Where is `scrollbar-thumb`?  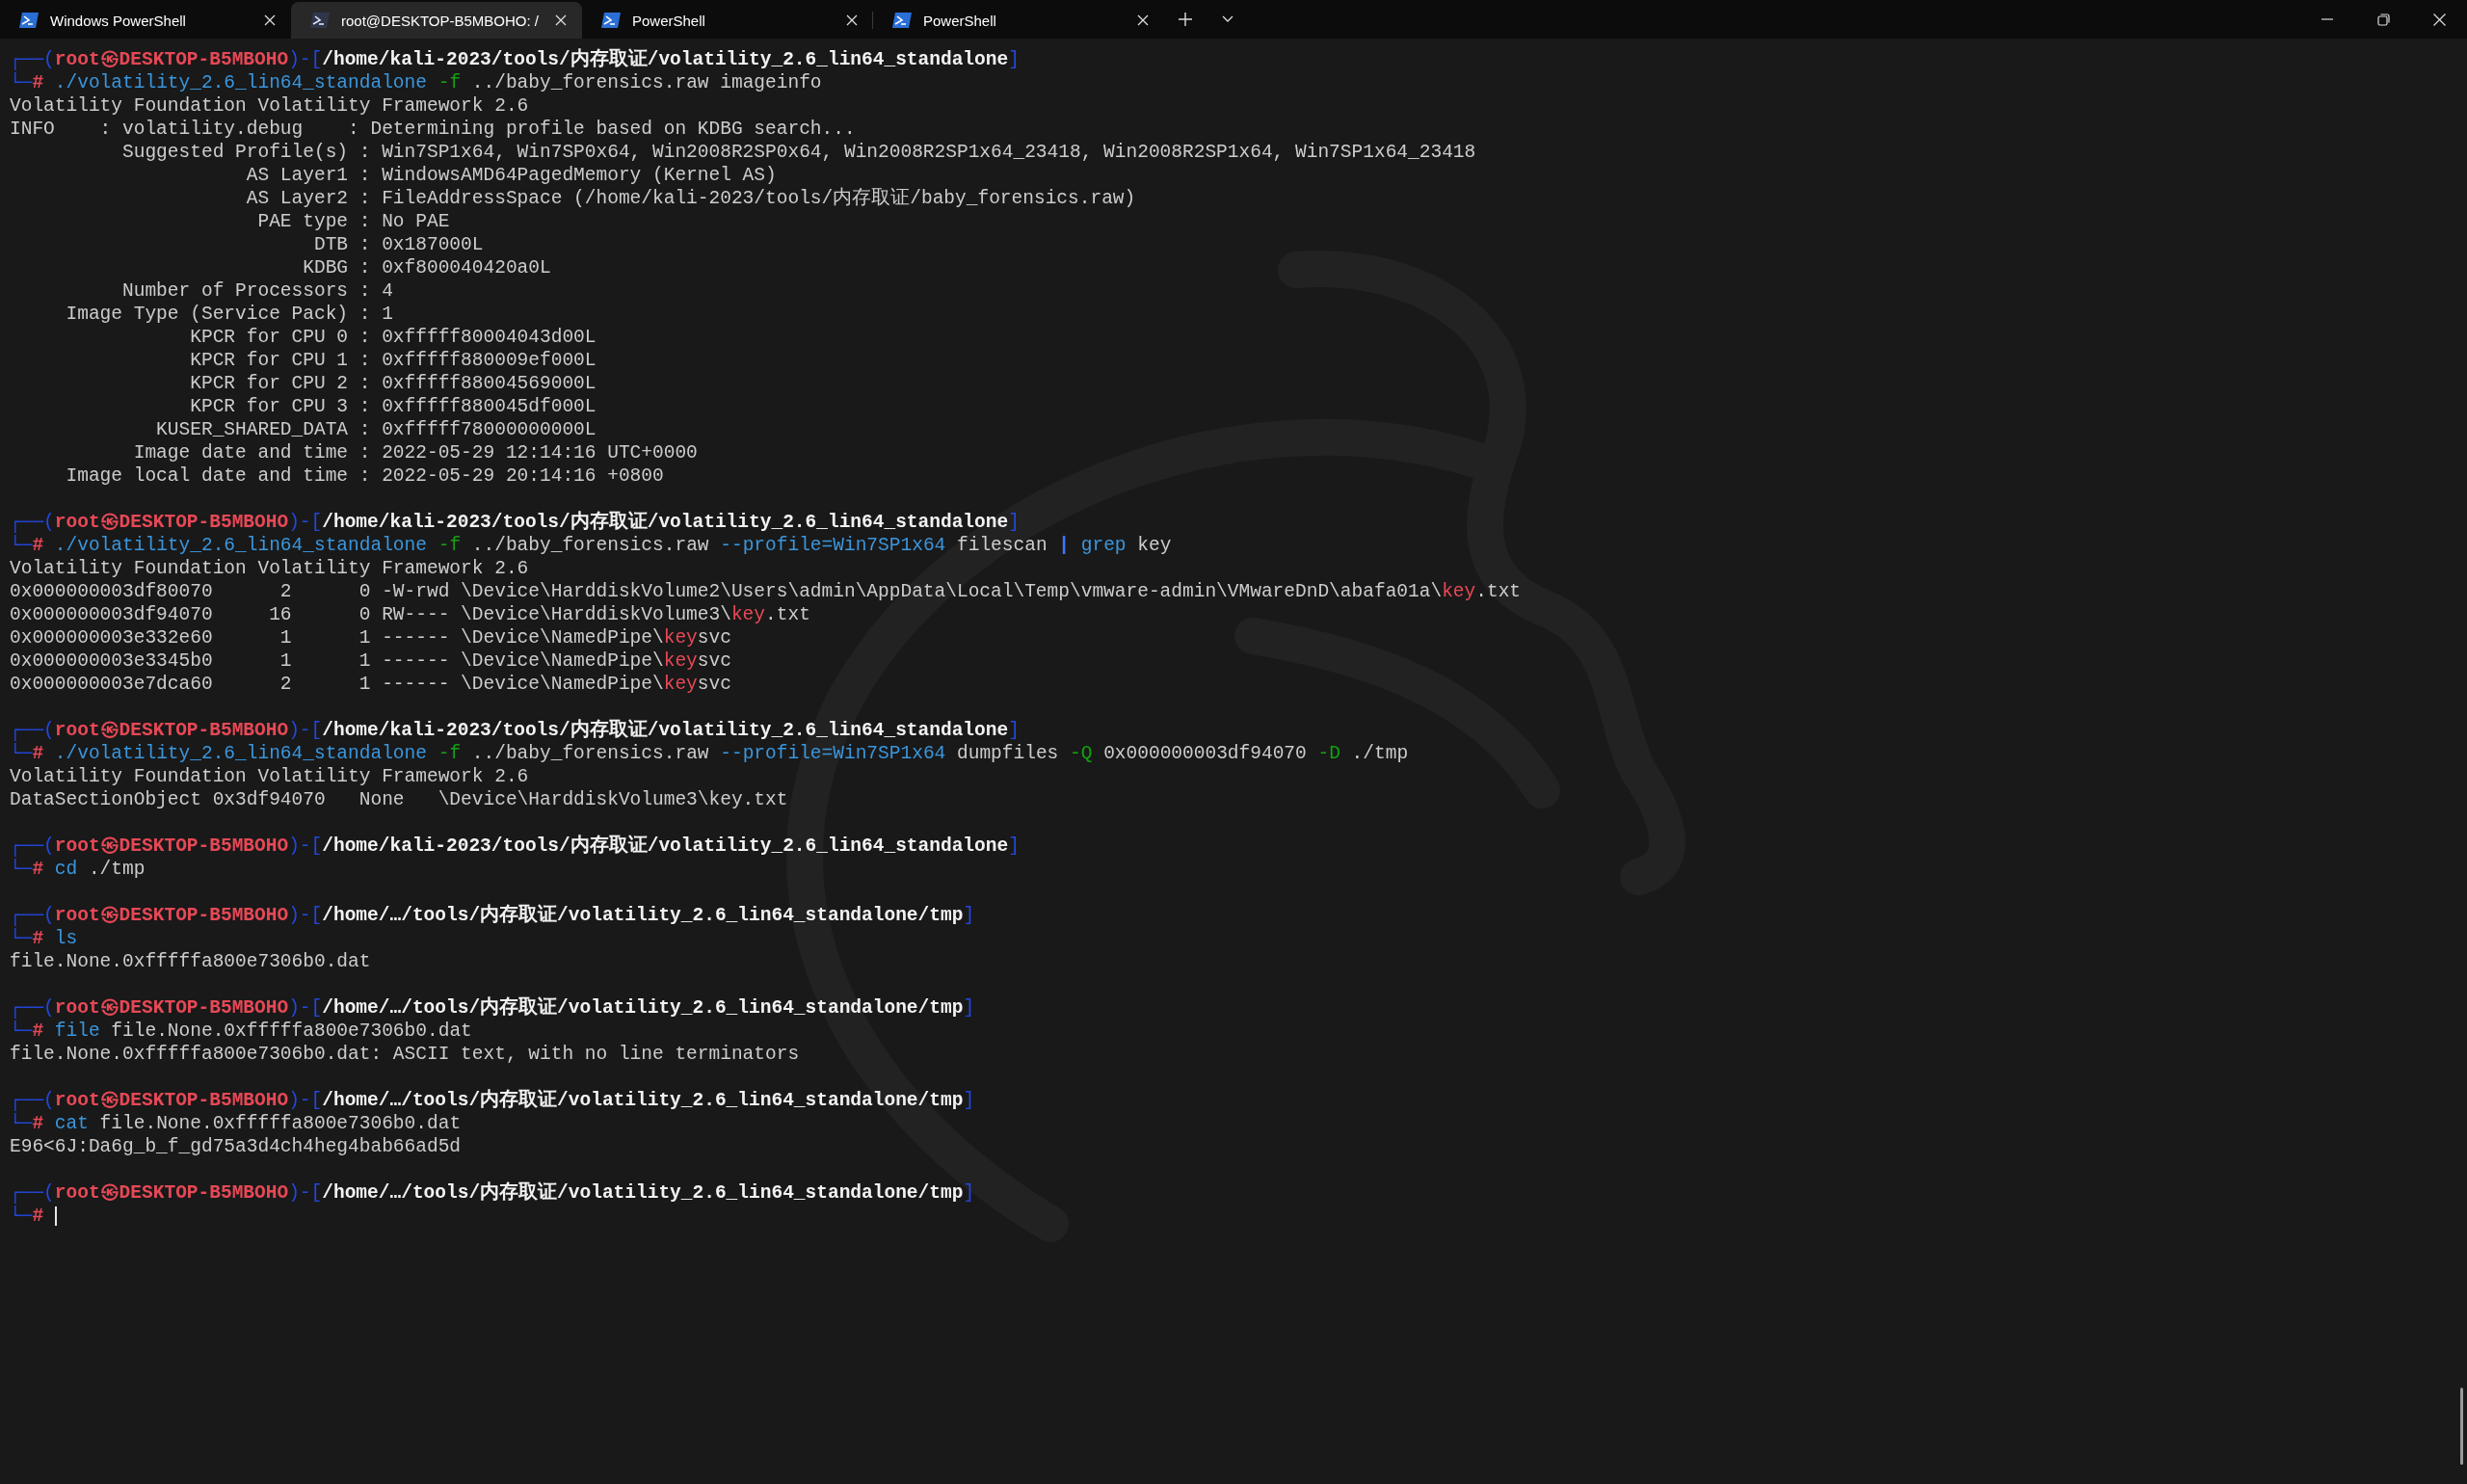 scrollbar-thumb is located at coordinates (2461, 1426).